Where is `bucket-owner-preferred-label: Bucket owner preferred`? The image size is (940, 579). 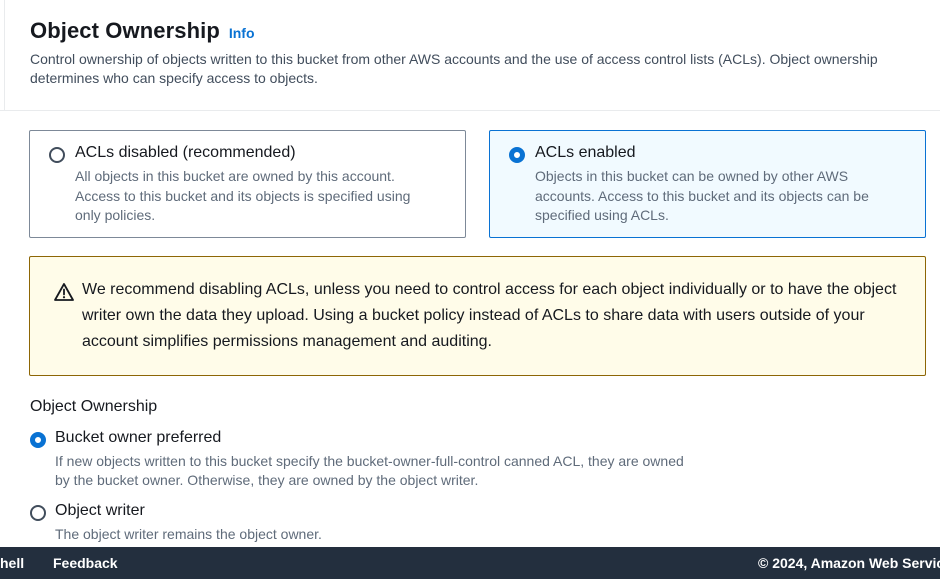
bucket-owner-preferred-label: Bucket owner preferred is located at coordinates (138, 437).